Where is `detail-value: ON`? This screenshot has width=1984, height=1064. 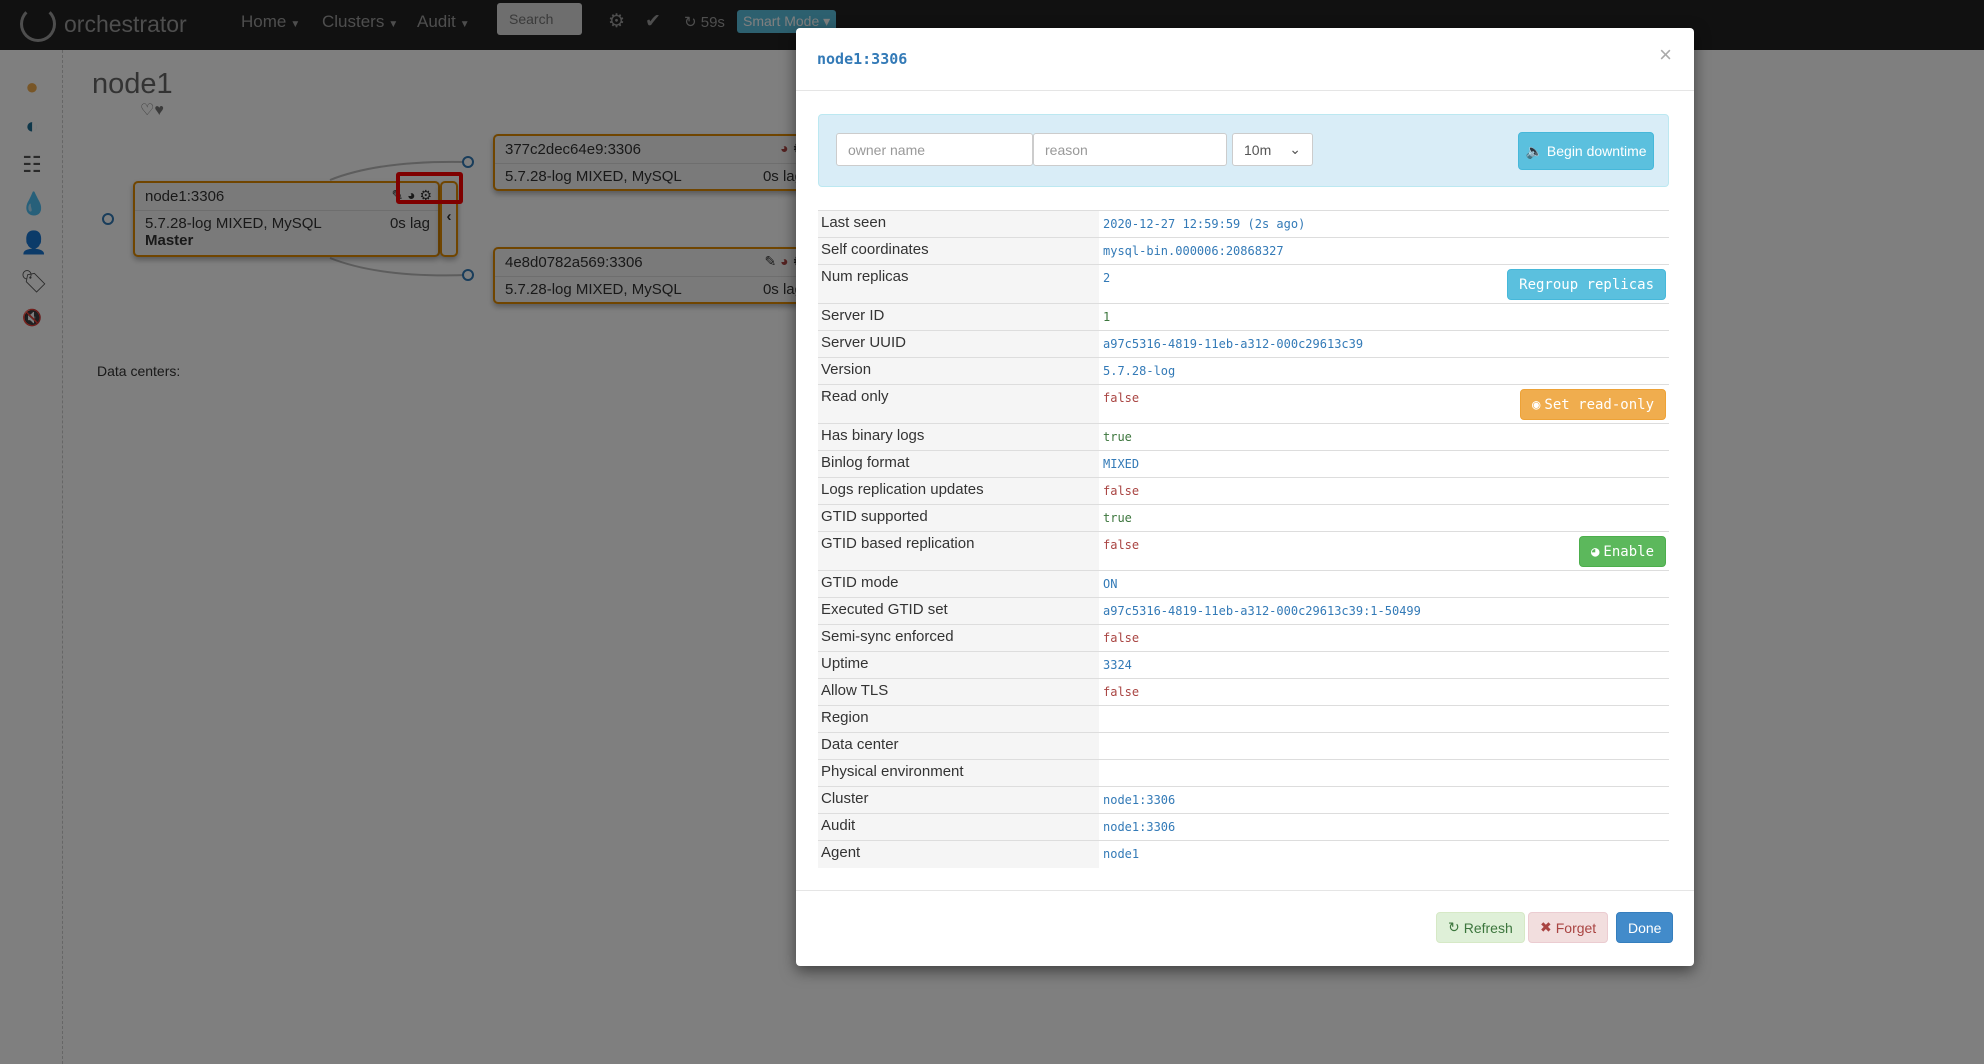 detail-value: ON is located at coordinates (1110, 584).